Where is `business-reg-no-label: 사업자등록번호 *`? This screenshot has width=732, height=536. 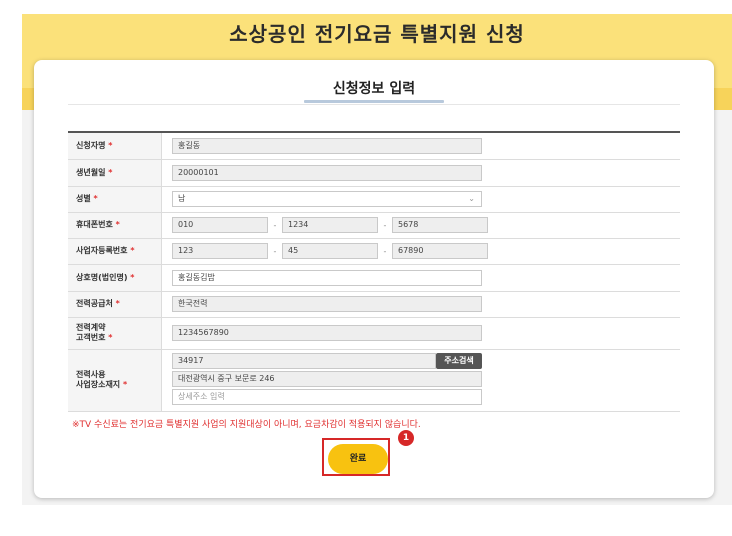
business-reg-no-label: 사업자등록번호 * is located at coordinates (115, 251).